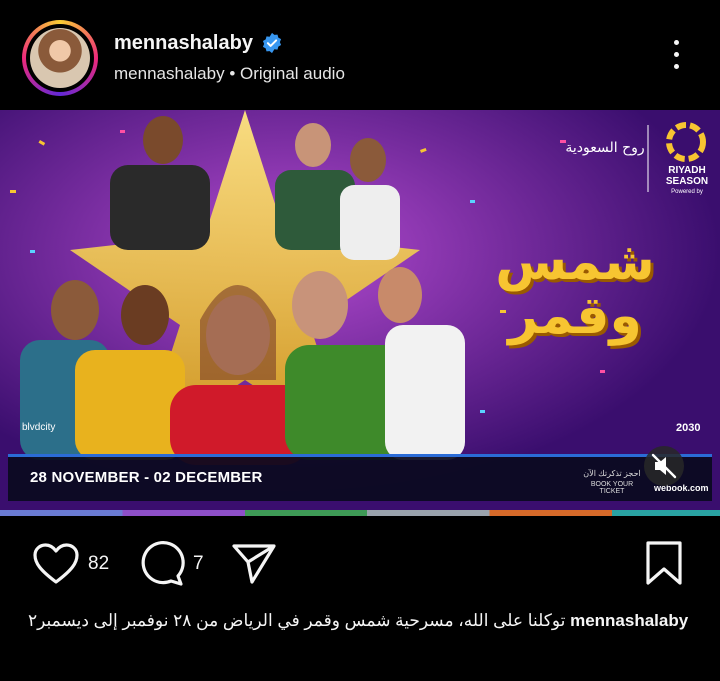 Image resolution: width=720 pixels, height=681 pixels. What do you see at coordinates (98, 564) in the screenshot?
I see `like-count: 82` at bounding box center [98, 564].